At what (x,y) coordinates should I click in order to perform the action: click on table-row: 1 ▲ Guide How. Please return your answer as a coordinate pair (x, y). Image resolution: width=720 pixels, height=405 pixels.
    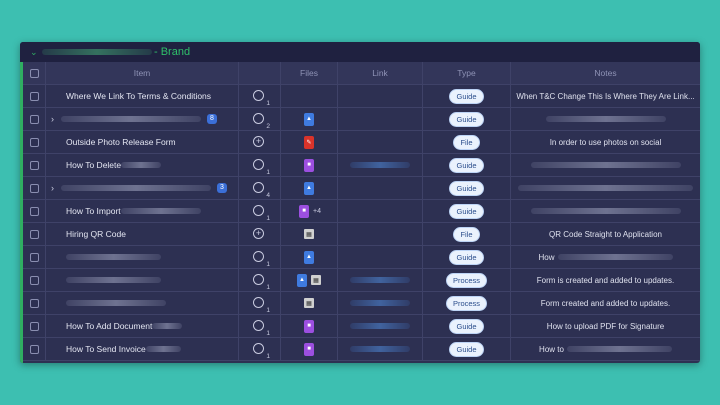
    Looking at the image, I should click on (361, 257).